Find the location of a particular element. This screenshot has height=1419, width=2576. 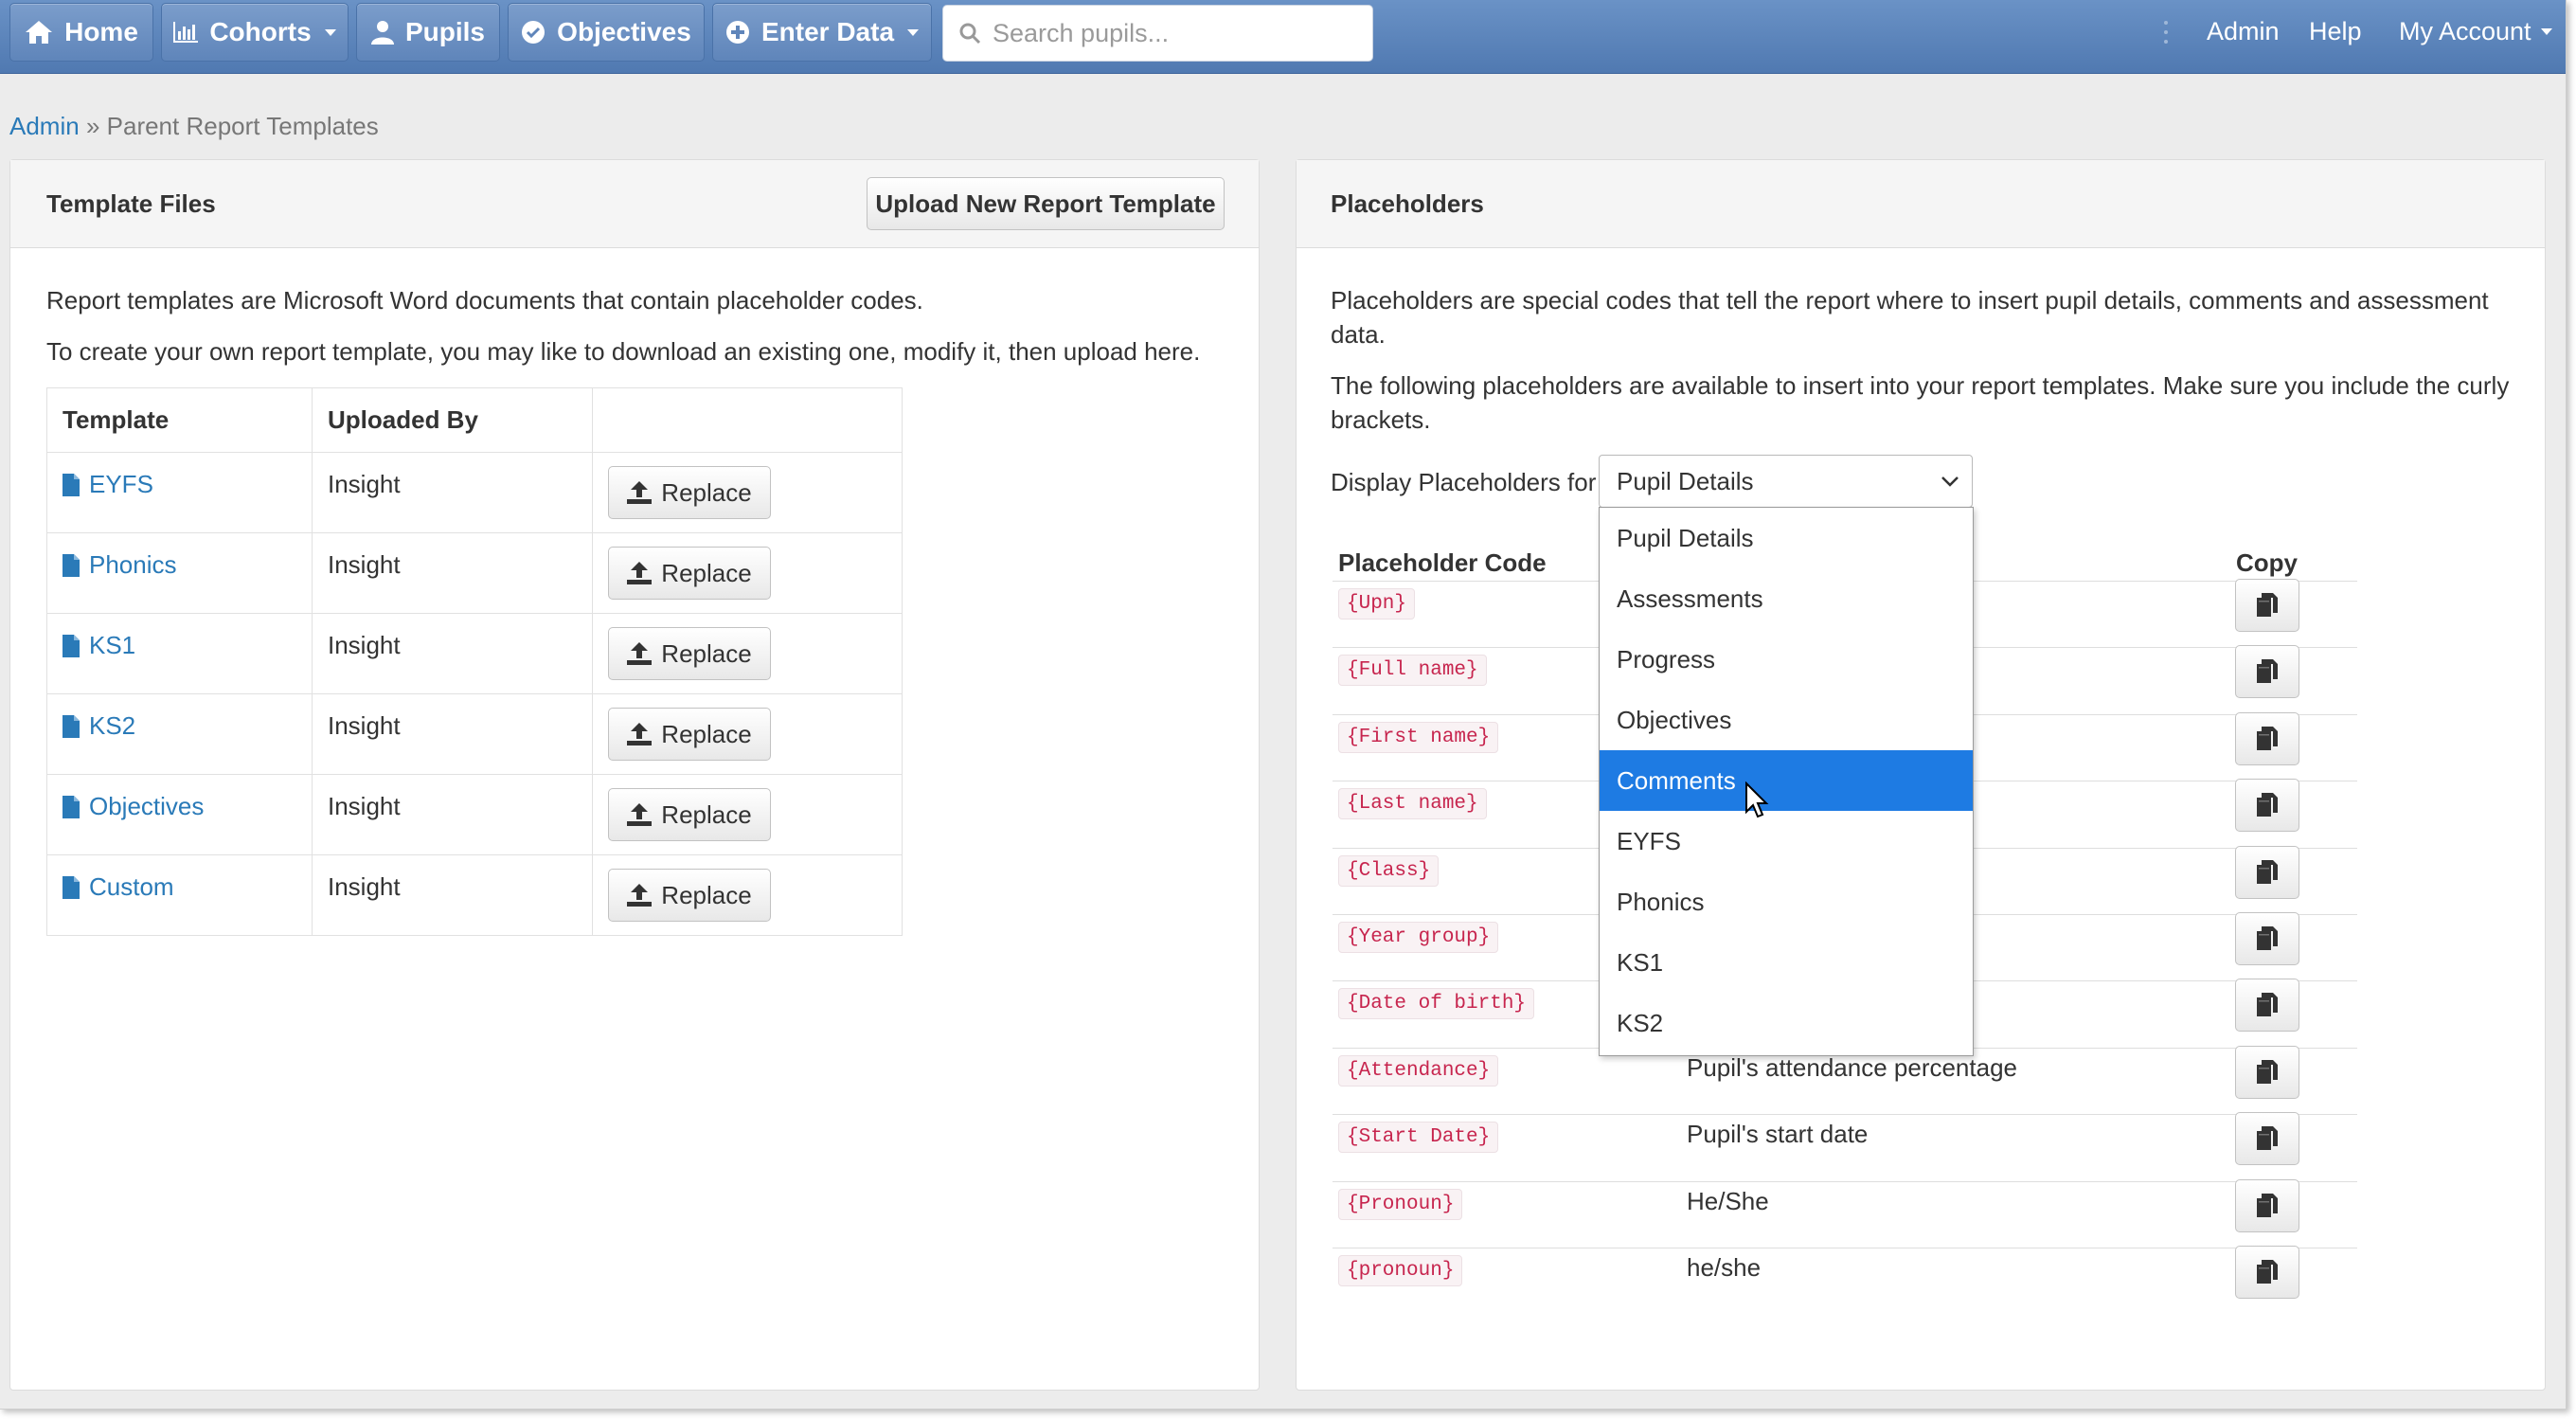

template-link-ks1: KS1 is located at coordinates (179, 645).